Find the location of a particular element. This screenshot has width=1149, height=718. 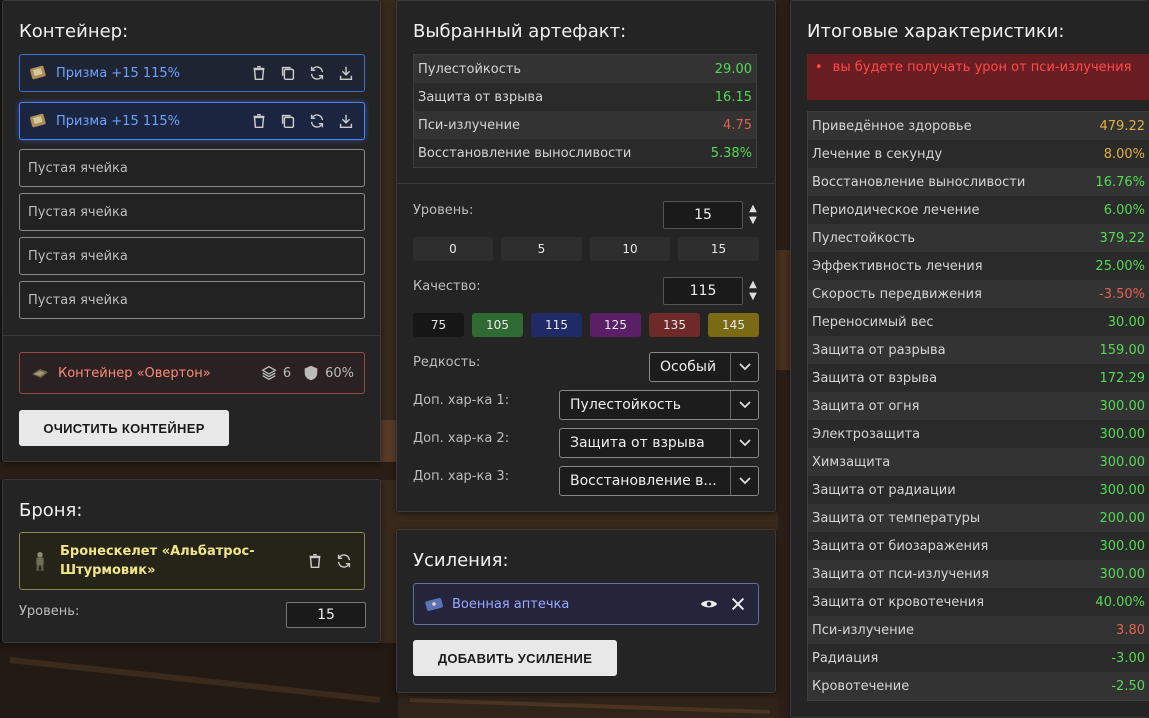

quality-preset-125: 125 is located at coordinates (615, 325).